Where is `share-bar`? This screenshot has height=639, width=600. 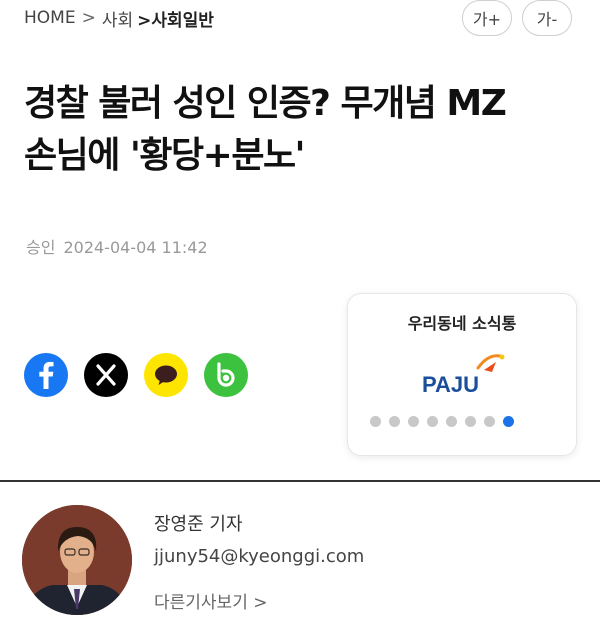
share-bar is located at coordinates (144, 375).